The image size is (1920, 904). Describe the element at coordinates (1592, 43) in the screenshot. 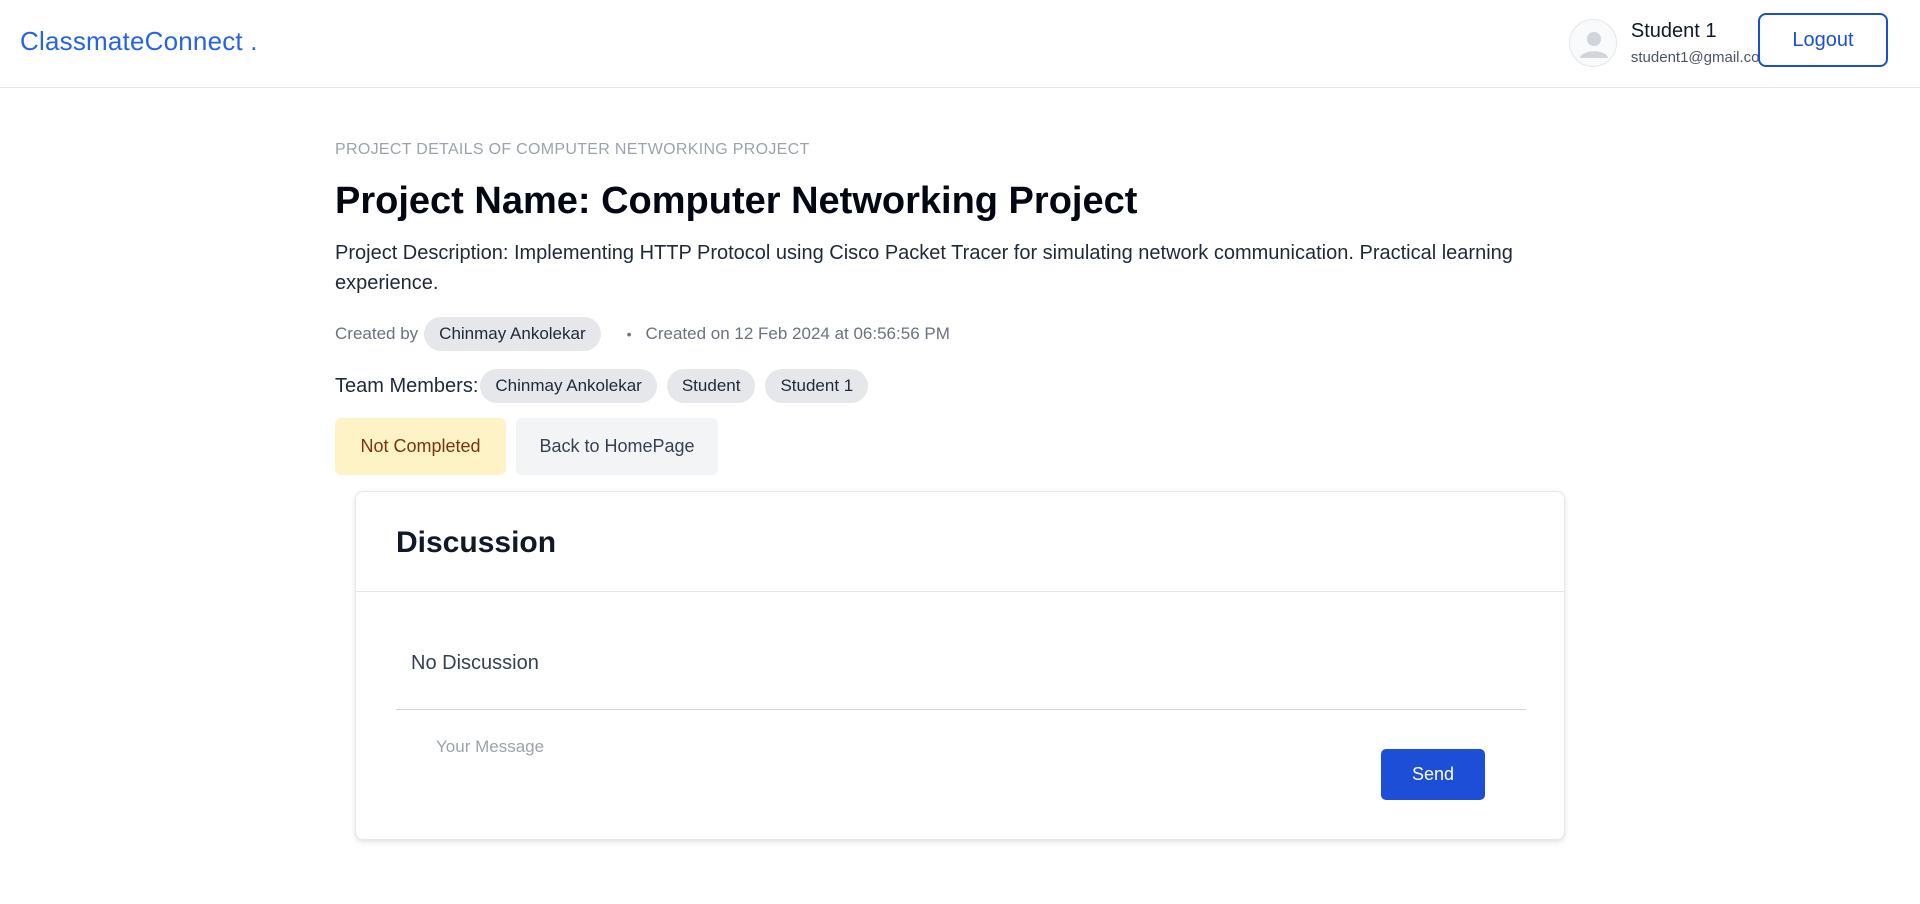

I see `user-avatar-icon` at that location.